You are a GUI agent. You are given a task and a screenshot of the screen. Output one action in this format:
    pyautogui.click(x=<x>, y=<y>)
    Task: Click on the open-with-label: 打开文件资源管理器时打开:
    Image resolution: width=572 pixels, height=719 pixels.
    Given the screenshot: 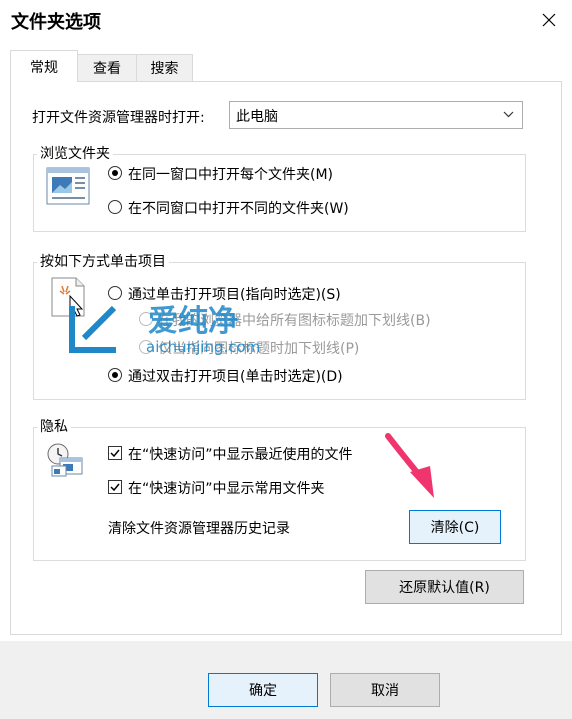 What is the action you would take?
    pyautogui.click(x=118, y=118)
    